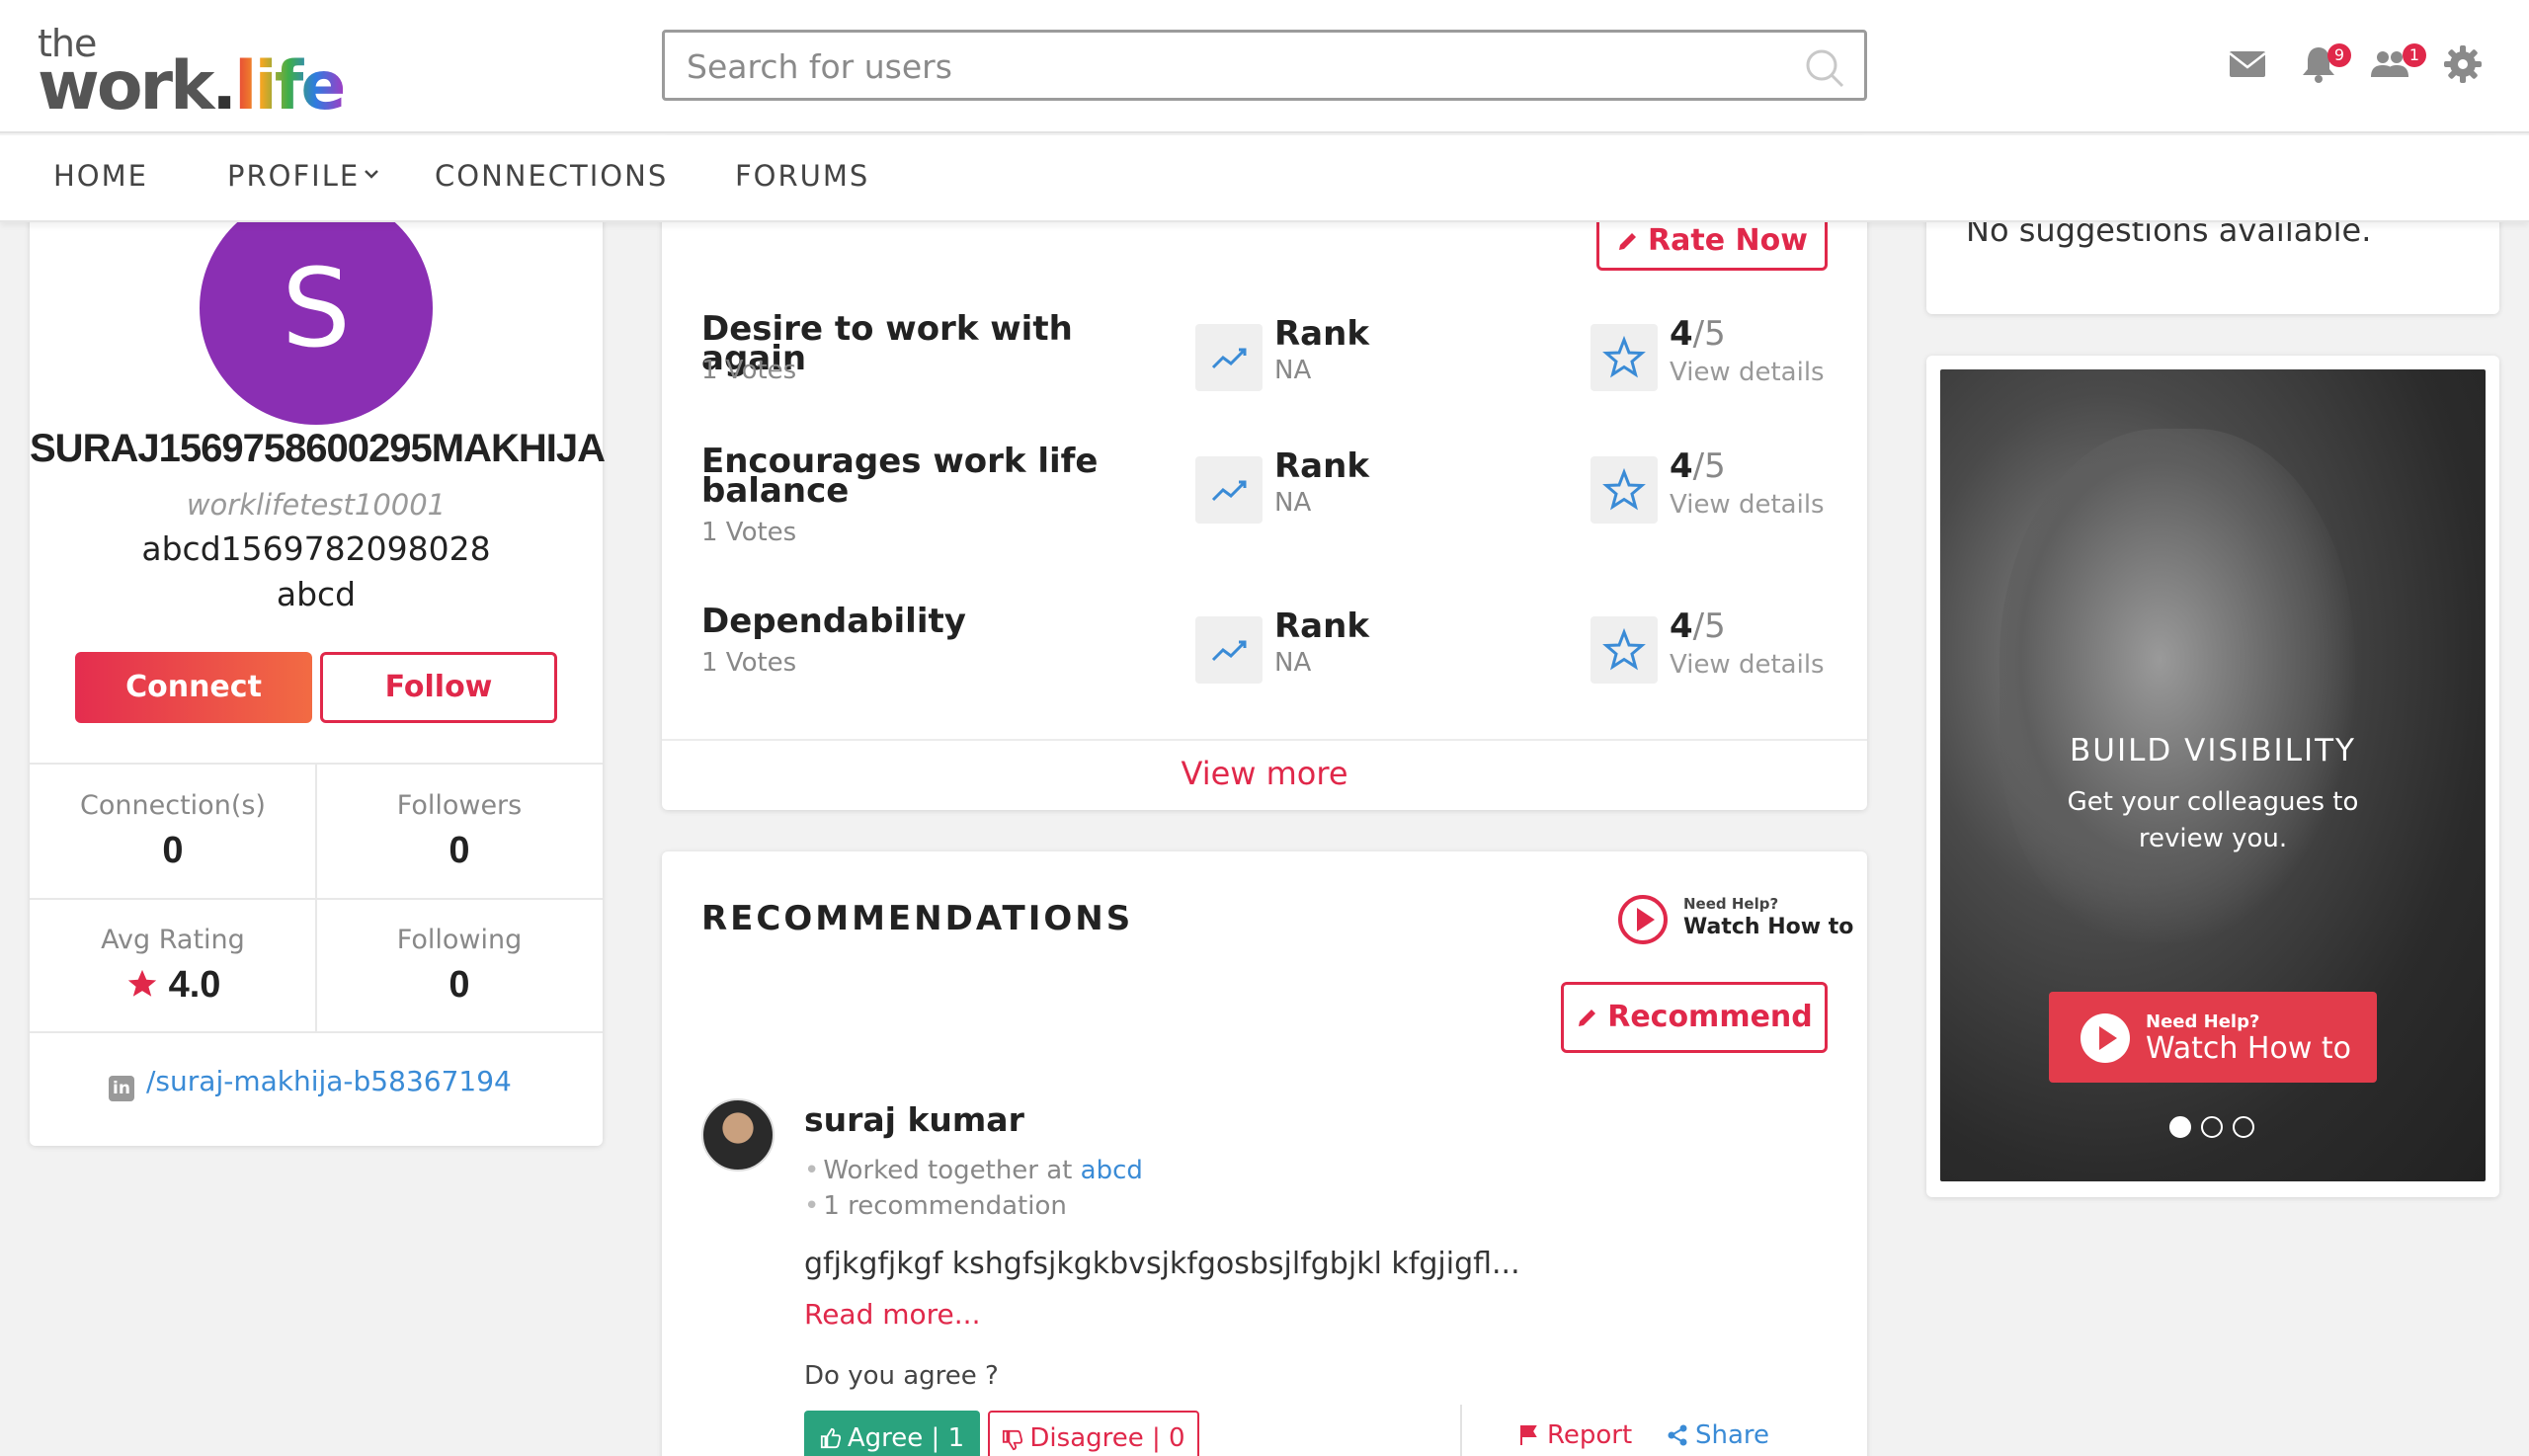 This screenshot has width=2529, height=1456. What do you see at coordinates (2213, 820) in the screenshot?
I see `promo-subtitle: Get your colleagues to review you.` at bounding box center [2213, 820].